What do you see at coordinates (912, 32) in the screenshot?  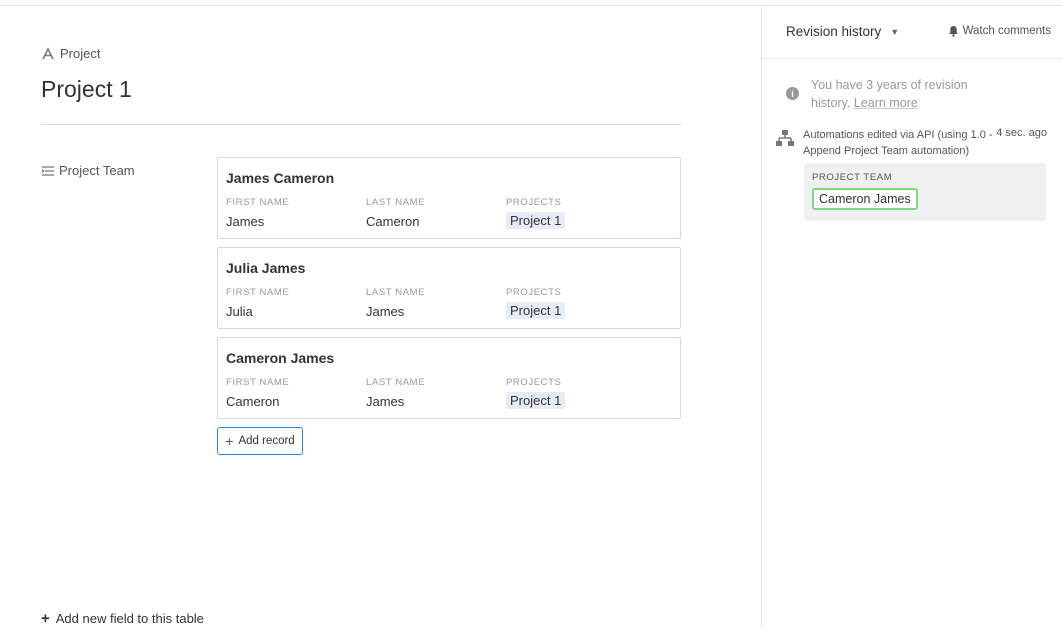 I see `sidebar-header: Revision history ▼ Watch comments` at bounding box center [912, 32].